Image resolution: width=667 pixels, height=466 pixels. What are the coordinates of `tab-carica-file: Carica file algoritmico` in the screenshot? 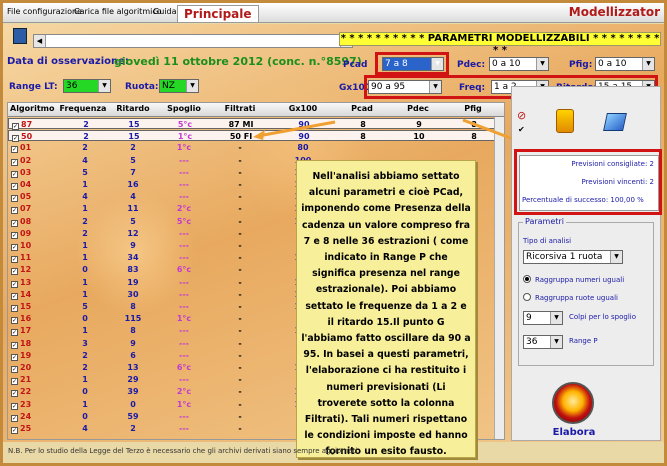 It's located at (118, 11).